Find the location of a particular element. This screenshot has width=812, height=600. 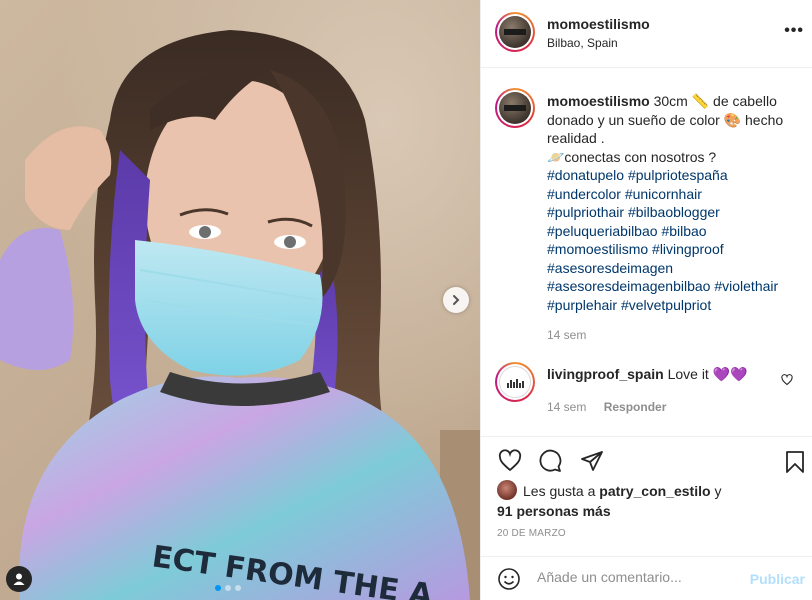

hashtag: #undercolor is located at coordinates (584, 194).